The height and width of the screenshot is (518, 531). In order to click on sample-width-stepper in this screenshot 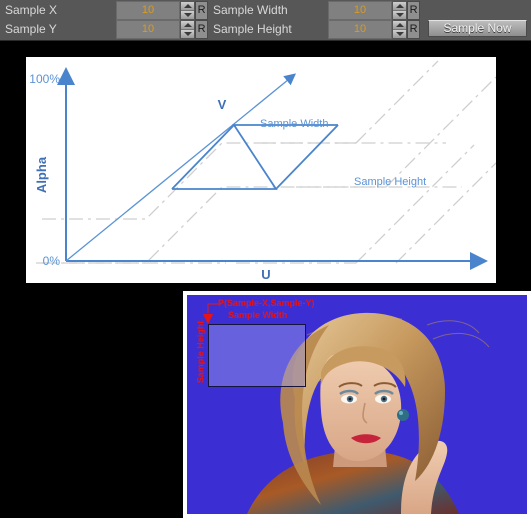, I will do `click(400, 10)`.